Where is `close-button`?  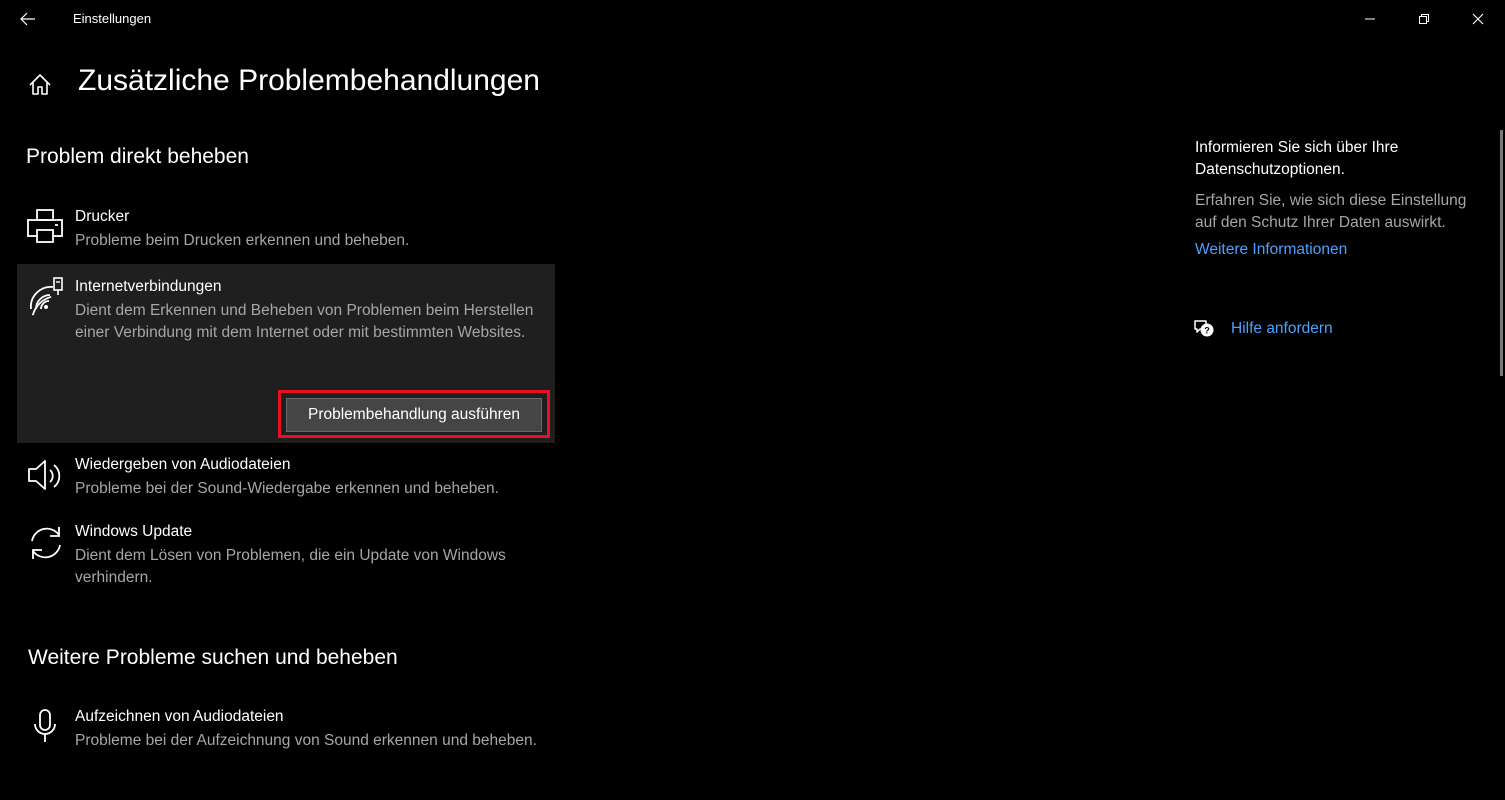 close-button is located at coordinates (1478, 19).